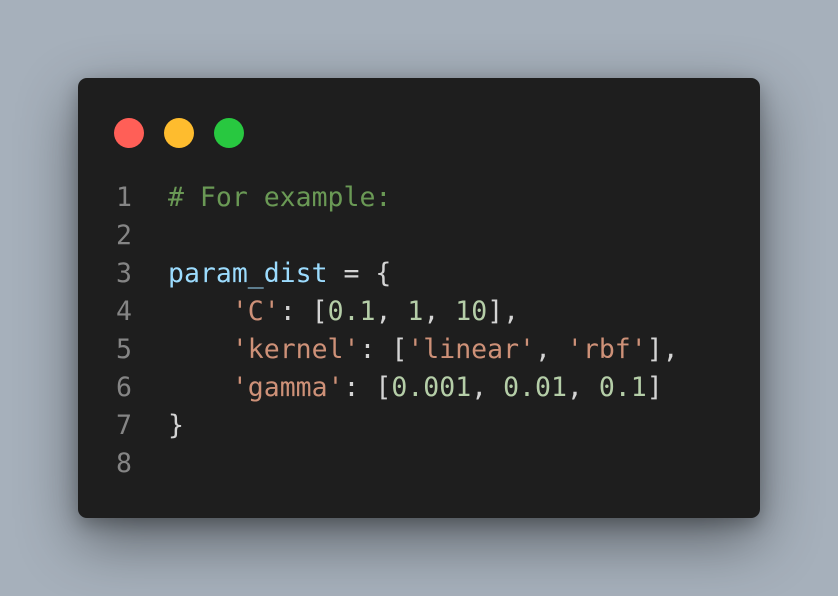 This screenshot has height=596, width=838. Describe the element at coordinates (229, 133) in the screenshot. I see `zoom-button` at that location.